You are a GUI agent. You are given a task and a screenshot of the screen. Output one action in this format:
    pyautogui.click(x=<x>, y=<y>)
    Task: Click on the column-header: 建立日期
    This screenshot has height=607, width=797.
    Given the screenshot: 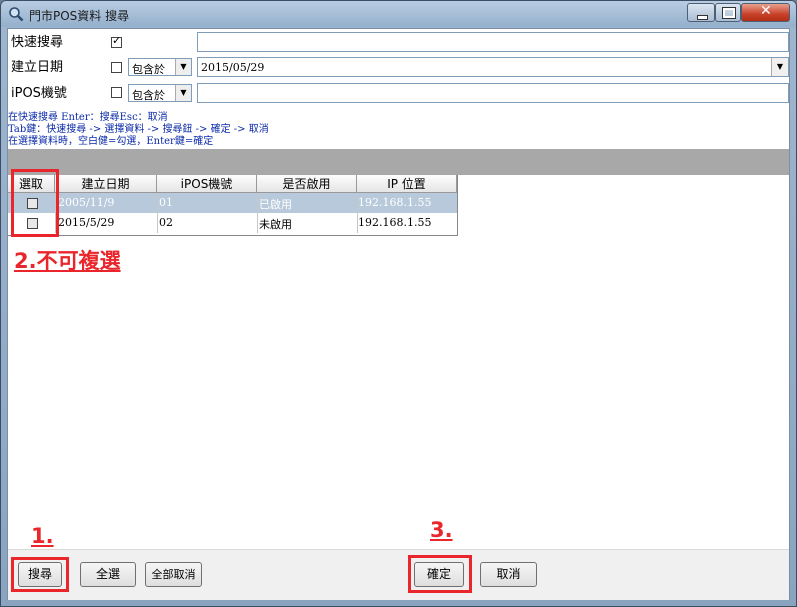 What is the action you would take?
    pyautogui.click(x=106, y=184)
    